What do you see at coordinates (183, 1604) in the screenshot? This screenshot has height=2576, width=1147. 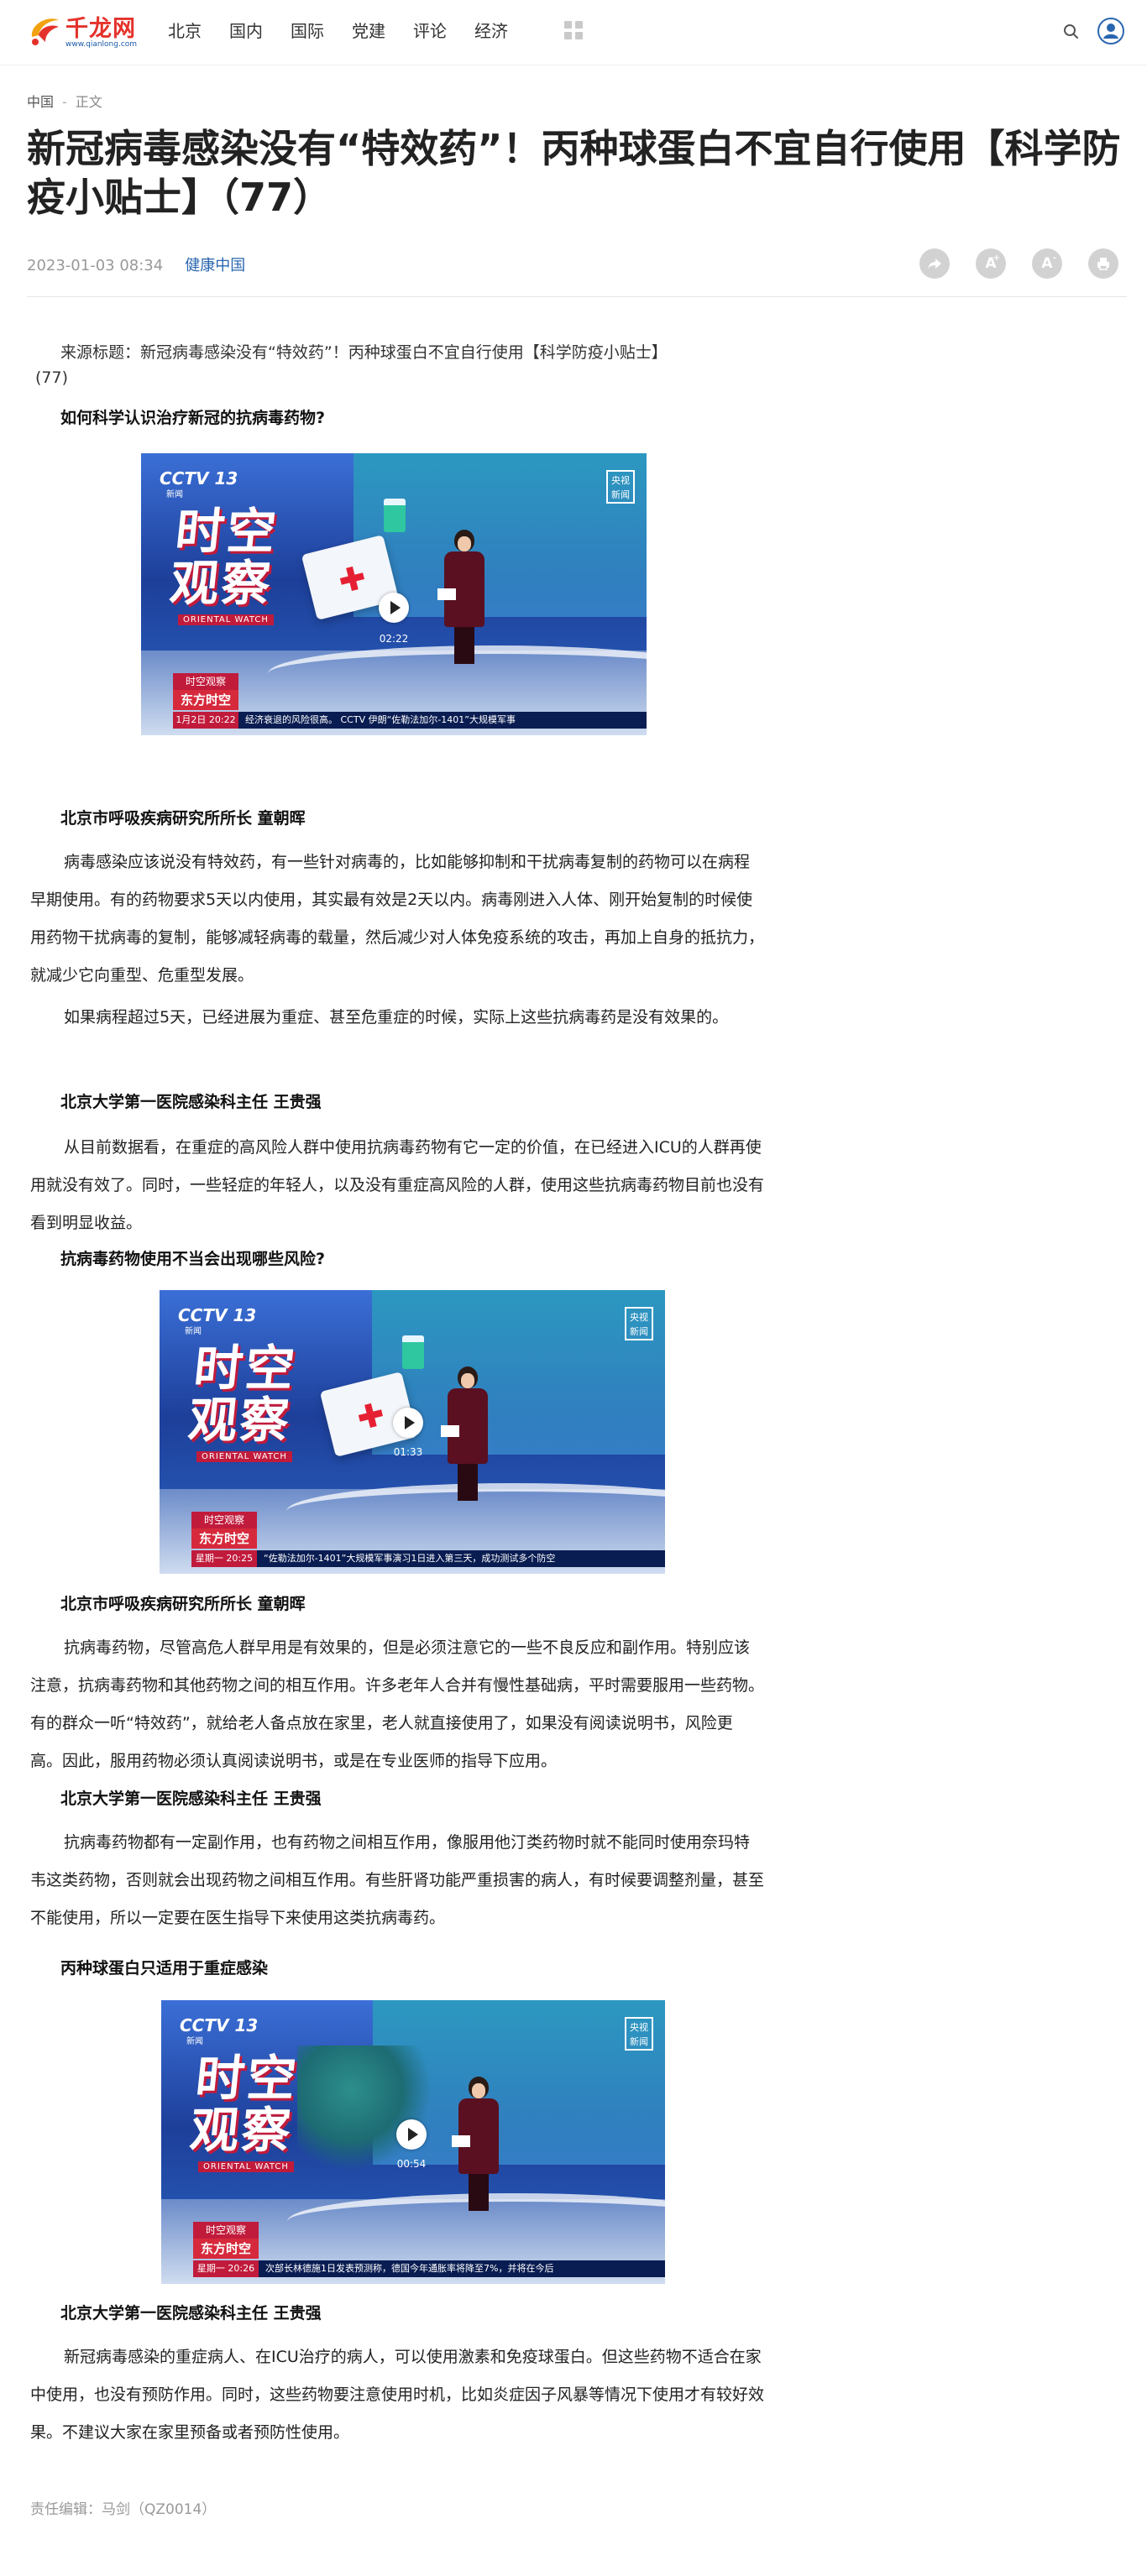 I see `speaker-label-3: 北京市呼吸疾病研究所所长 童朝晖` at bounding box center [183, 1604].